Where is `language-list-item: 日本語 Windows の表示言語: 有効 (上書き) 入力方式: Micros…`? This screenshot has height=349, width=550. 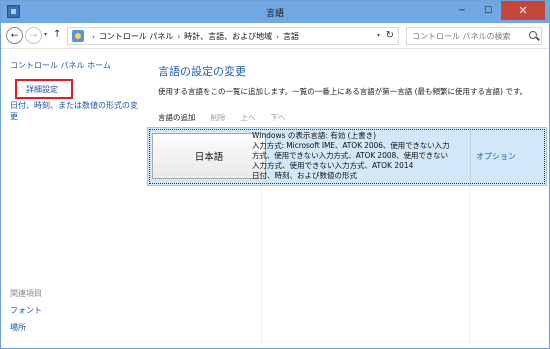 language-list-item: 日本語 Windows の表示言語: 有効 (上書き) 入力方式: Micros… is located at coordinates (347, 156).